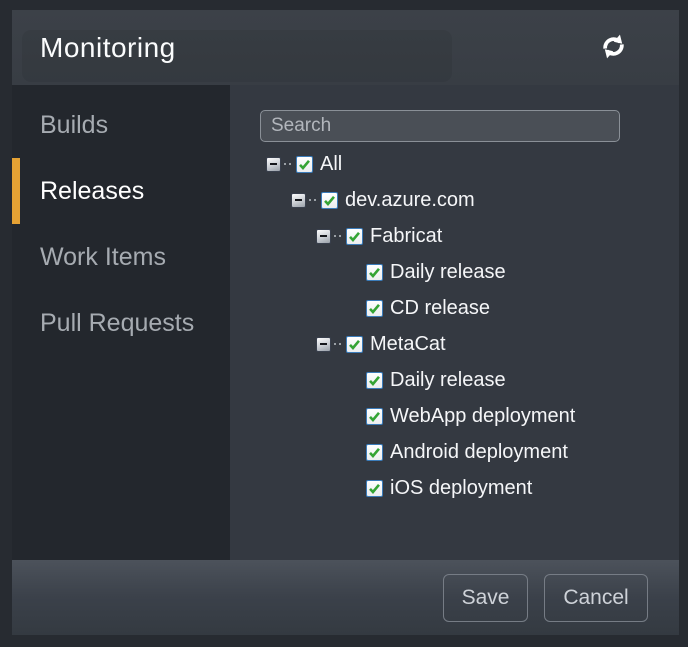 This screenshot has width=688, height=647. I want to click on tree-node-metacat: MetaCat, so click(472, 344).